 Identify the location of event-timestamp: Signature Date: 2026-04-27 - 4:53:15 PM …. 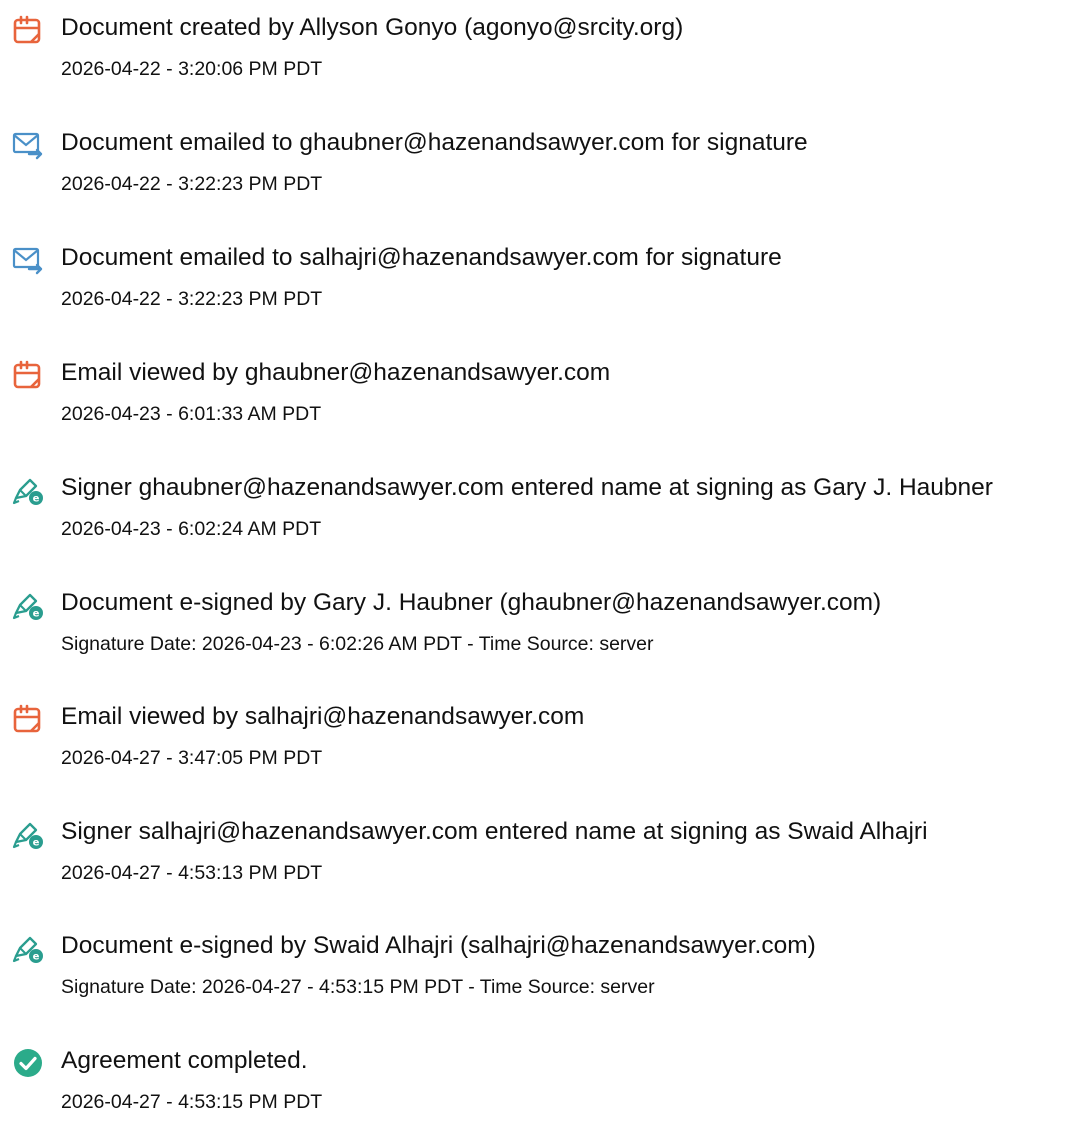
(358, 987).